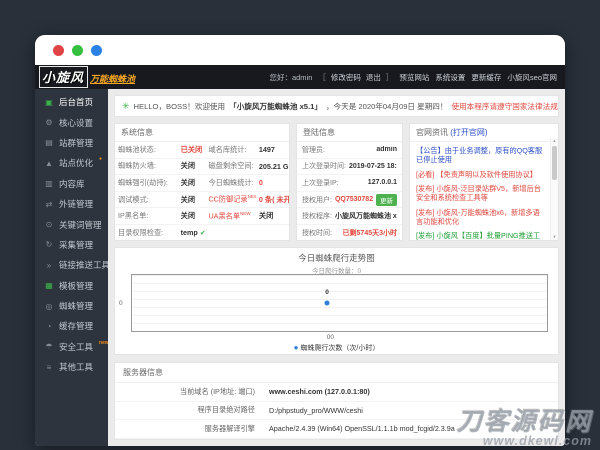  Describe the element at coordinates (76, 163) in the screenshot. I see `sidebar-item-label: 站点优化` at that location.